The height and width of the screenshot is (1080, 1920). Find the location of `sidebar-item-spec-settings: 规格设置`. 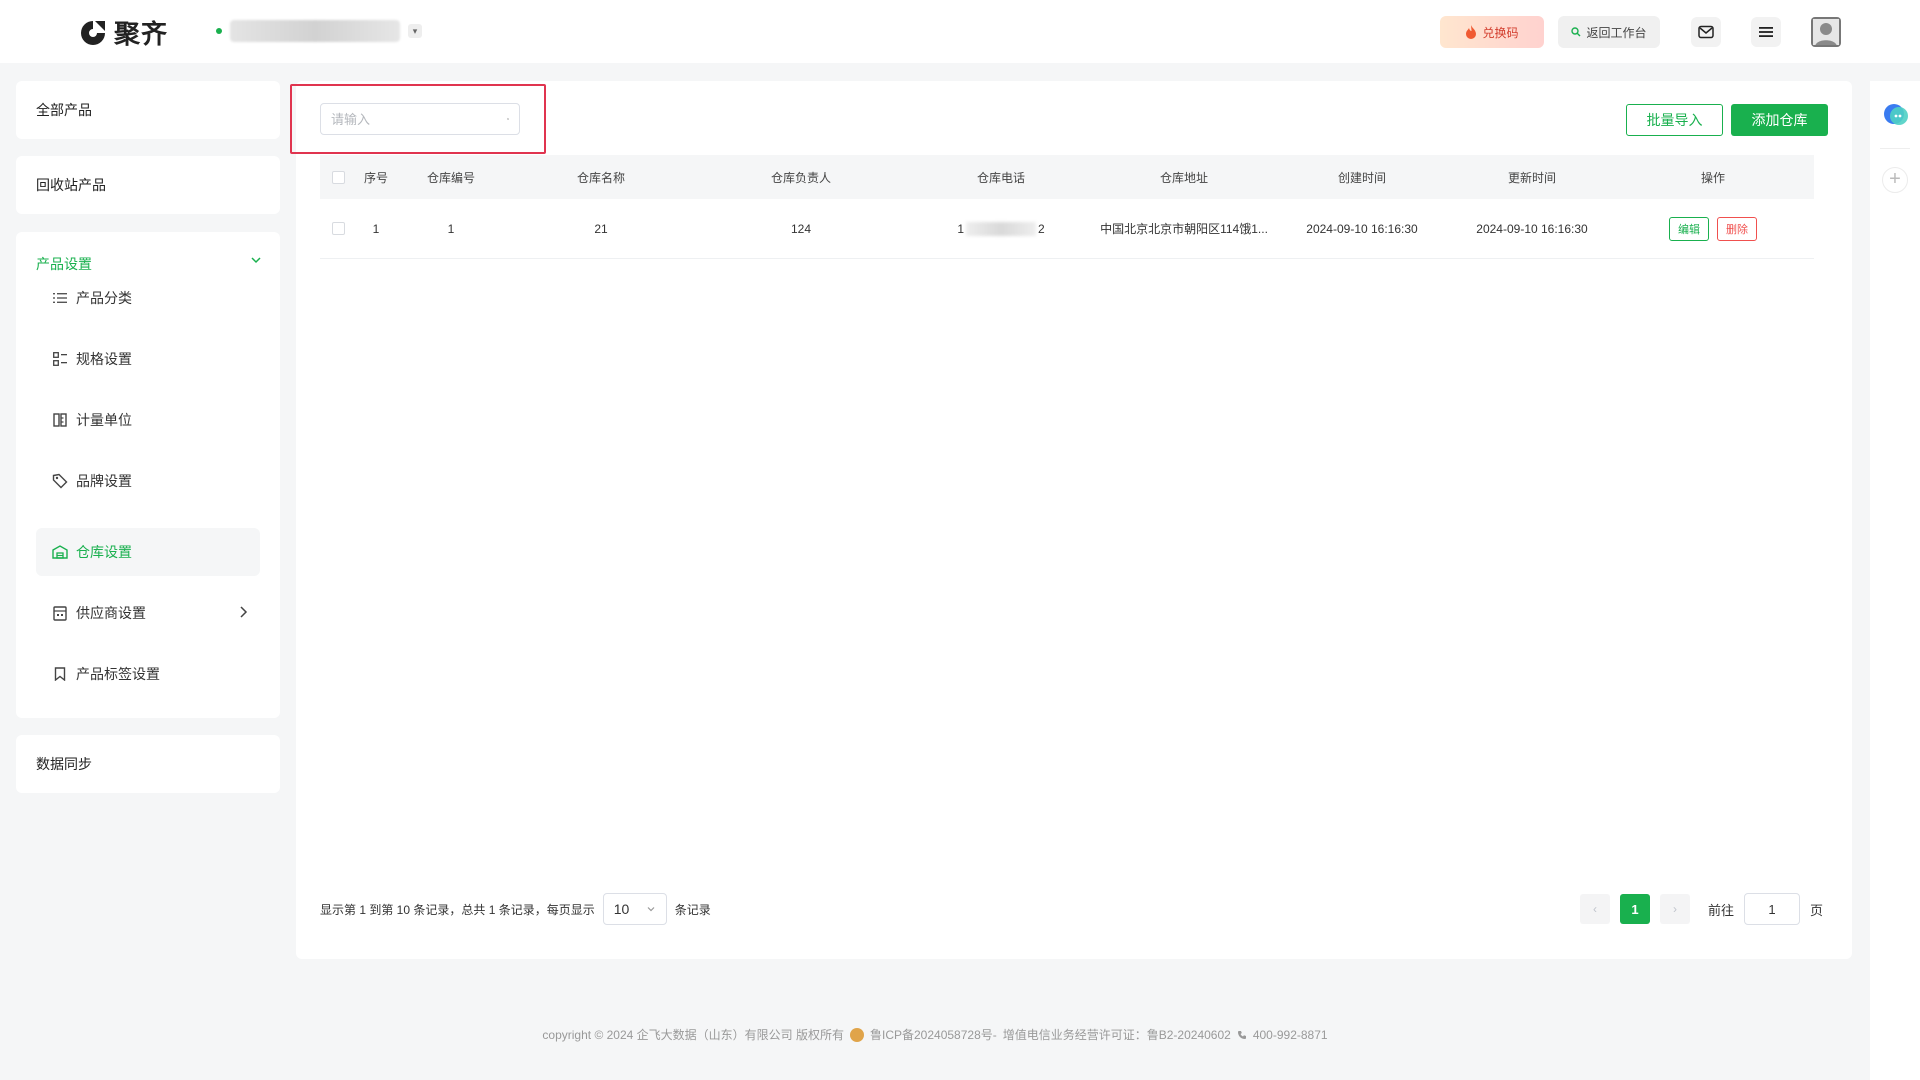

sidebar-item-spec-settings: 规格设置 is located at coordinates (148, 359).